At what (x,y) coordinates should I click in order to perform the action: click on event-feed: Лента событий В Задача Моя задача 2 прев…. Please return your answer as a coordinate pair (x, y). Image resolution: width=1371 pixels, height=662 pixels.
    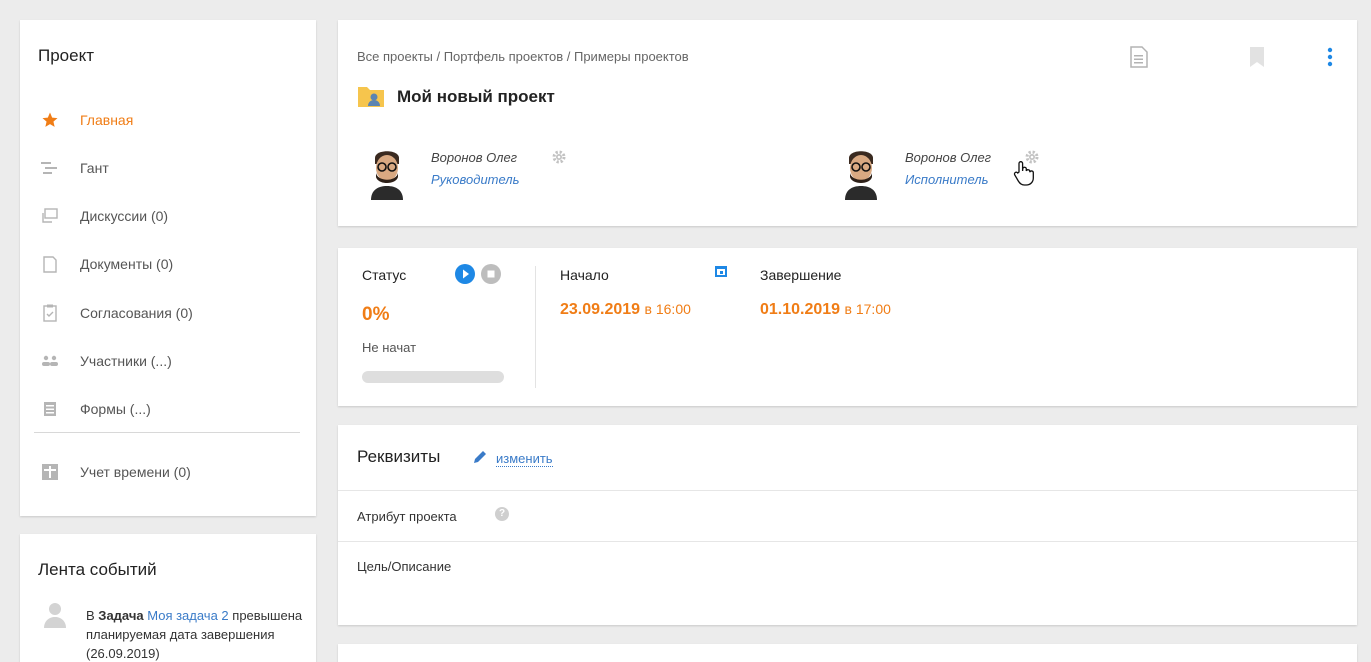
    Looking at the image, I should click on (168, 598).